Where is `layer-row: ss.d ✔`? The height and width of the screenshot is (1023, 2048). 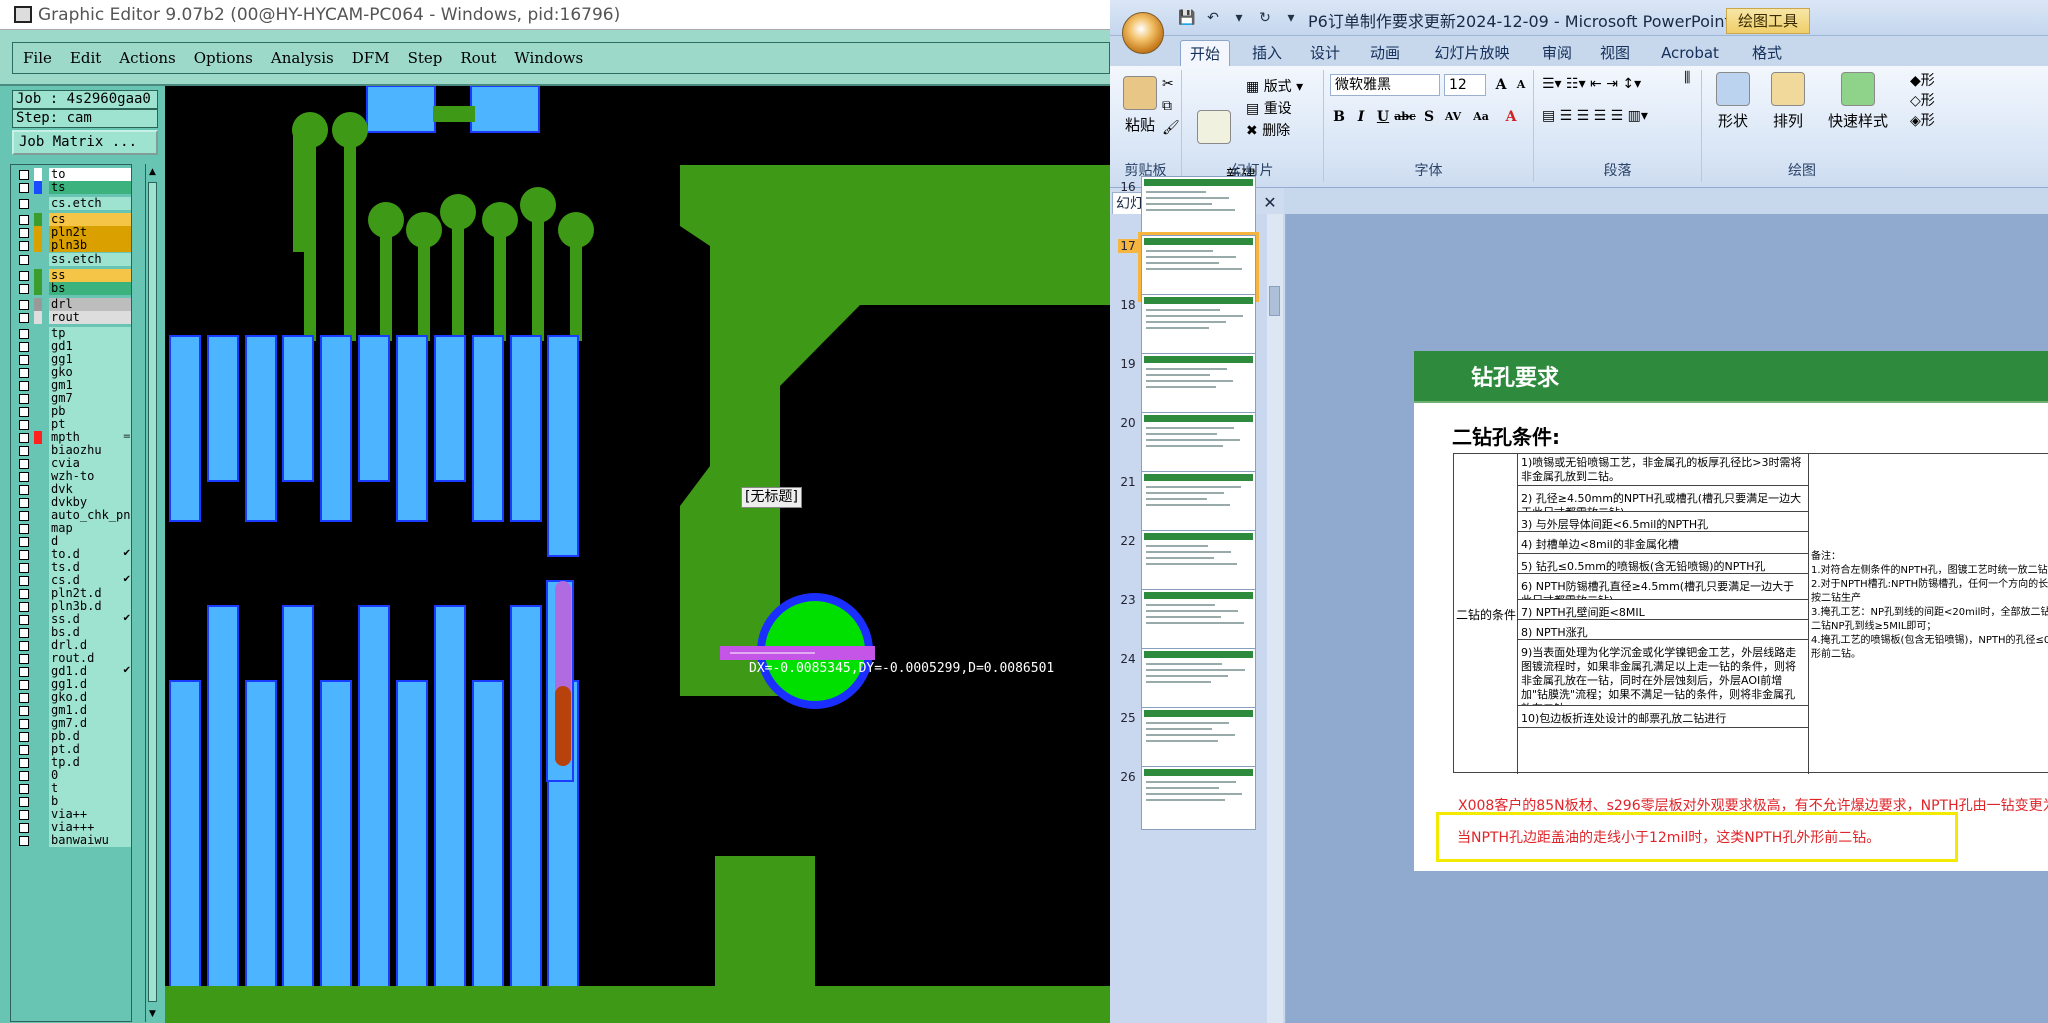
layer-row: ss.d ✔ is located at coordinates (72, 620).